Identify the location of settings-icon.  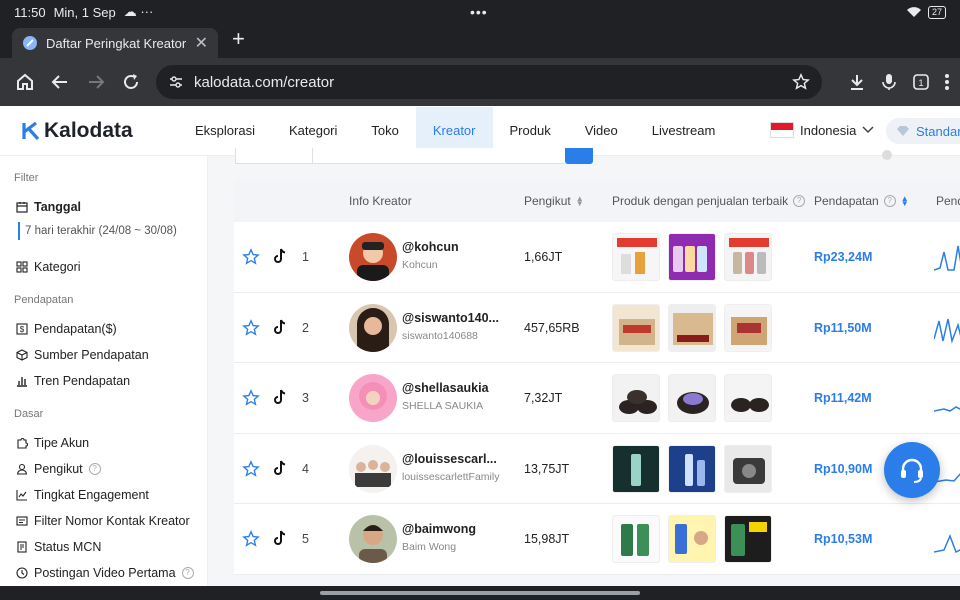
(887, 155).